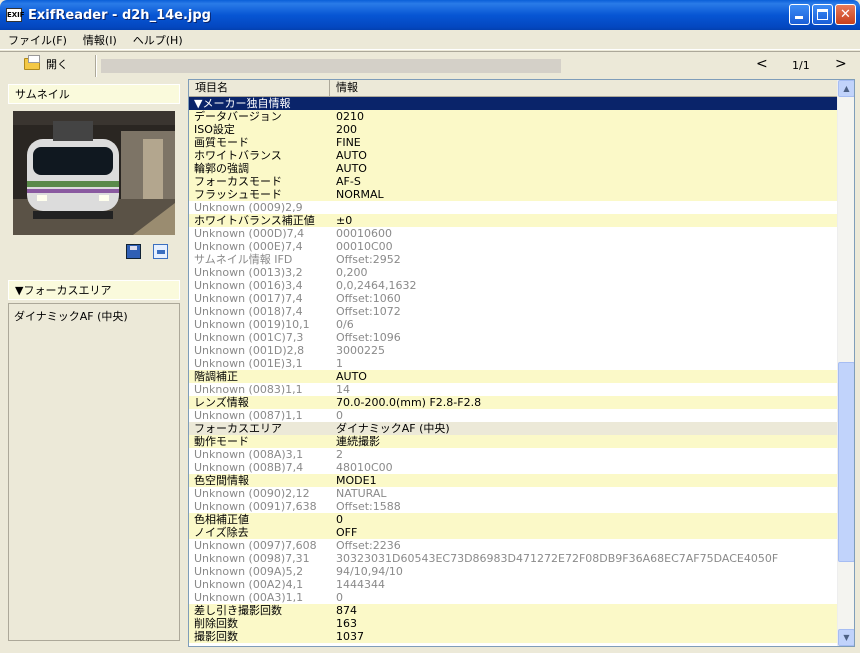 This screenshot has width=860, height=653. What do you see at coordinates (249, 571) in the screenshot?
I see `row-name: Unknown (009A)5,2` at bounding box center [249, 571].